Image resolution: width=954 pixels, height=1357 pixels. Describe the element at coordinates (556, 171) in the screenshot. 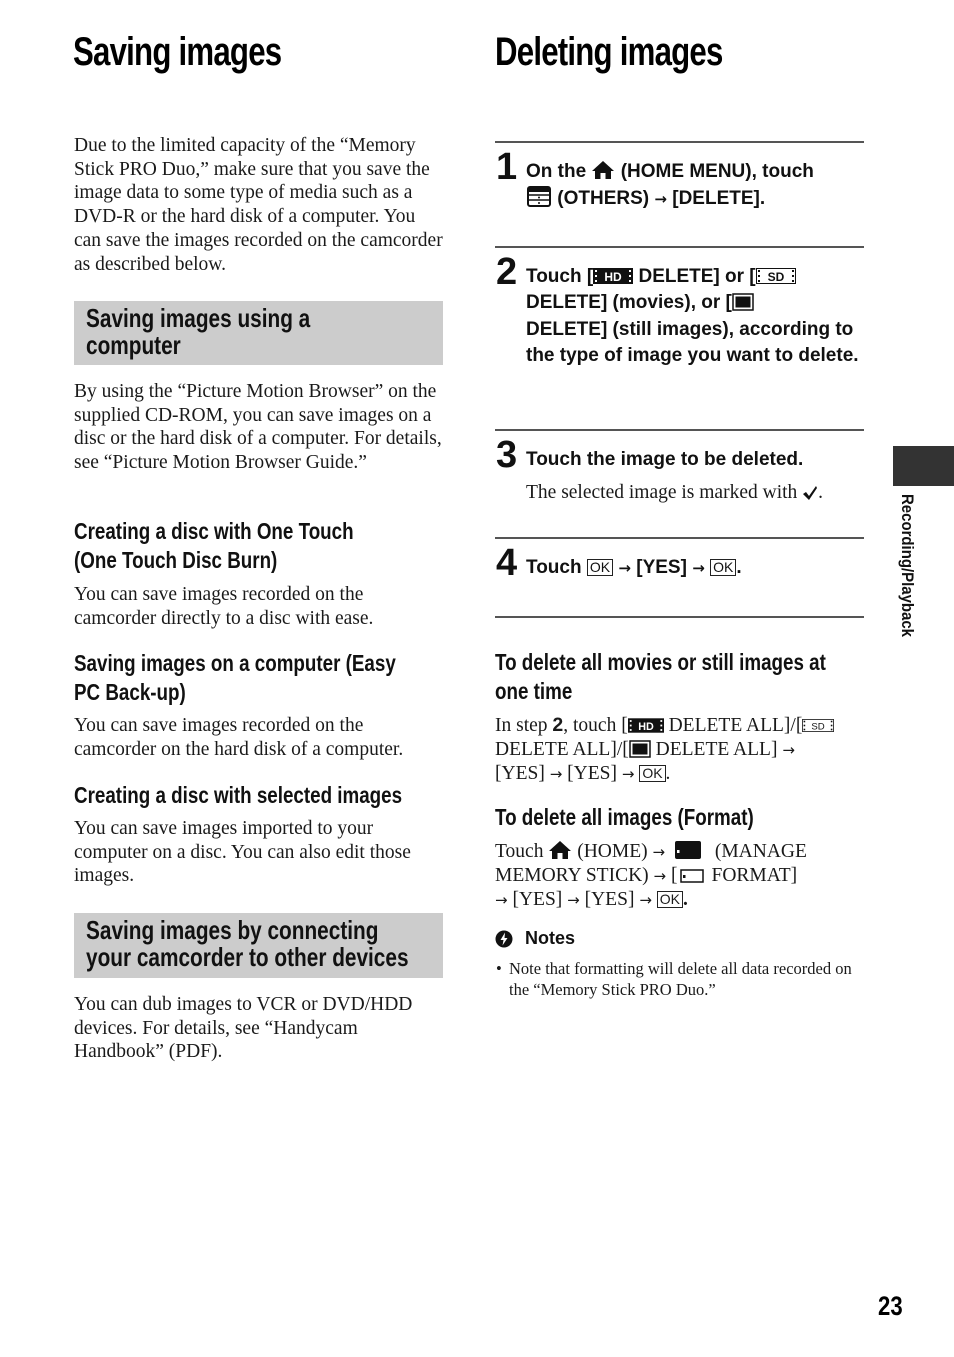

I see `text: On the` at that location.